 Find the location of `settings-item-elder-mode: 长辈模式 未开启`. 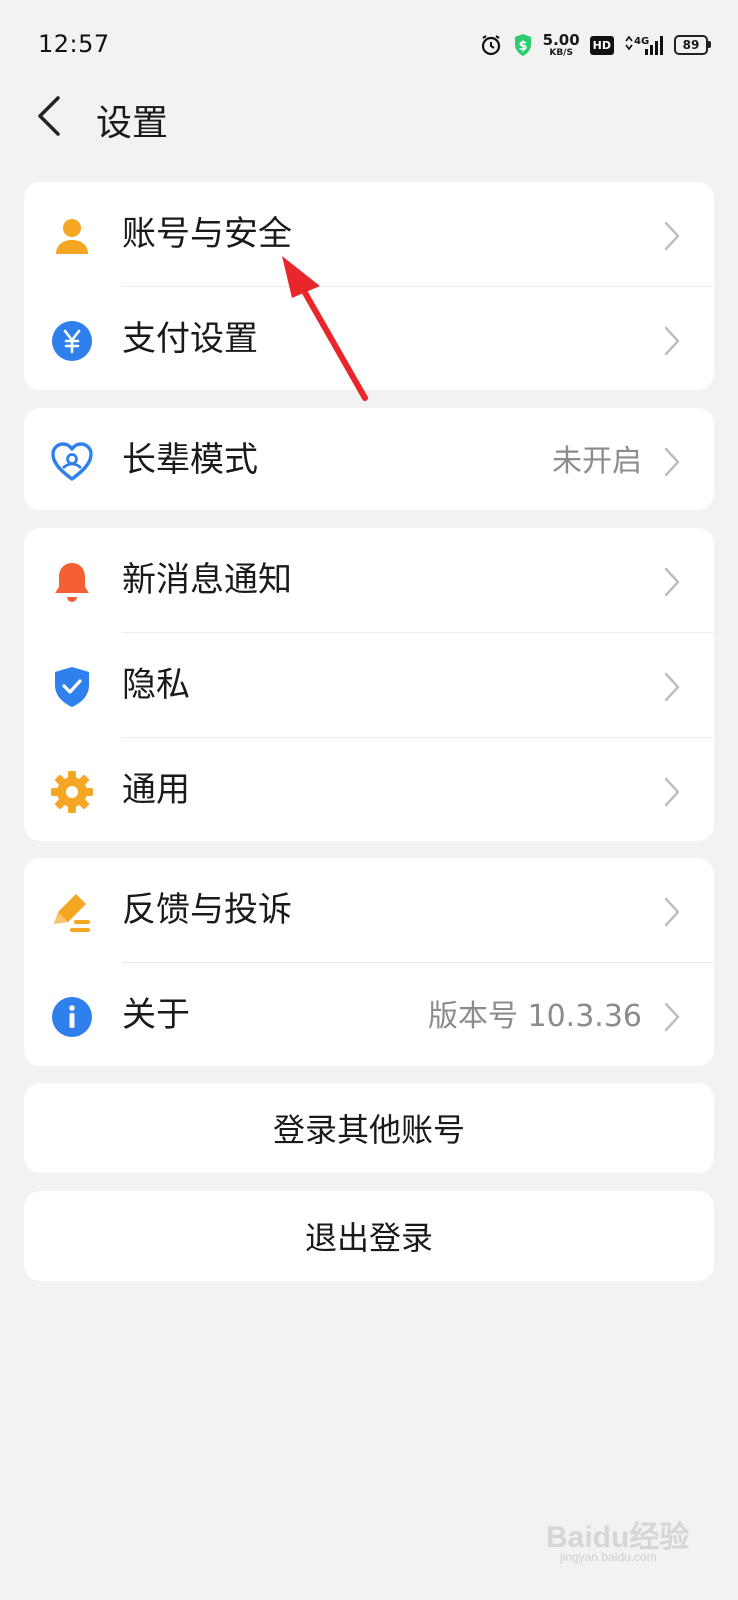

settings-item-elder-mode: 长辈模式 未开启 is located at coordinates (369, 459).